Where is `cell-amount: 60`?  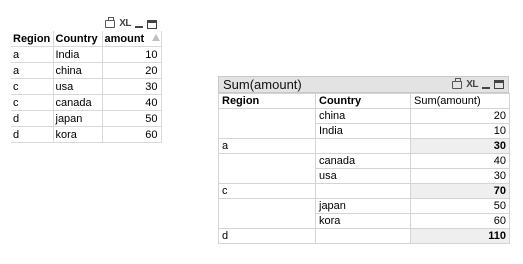 cell-amount: 60 is located at coordinates (132, 134).